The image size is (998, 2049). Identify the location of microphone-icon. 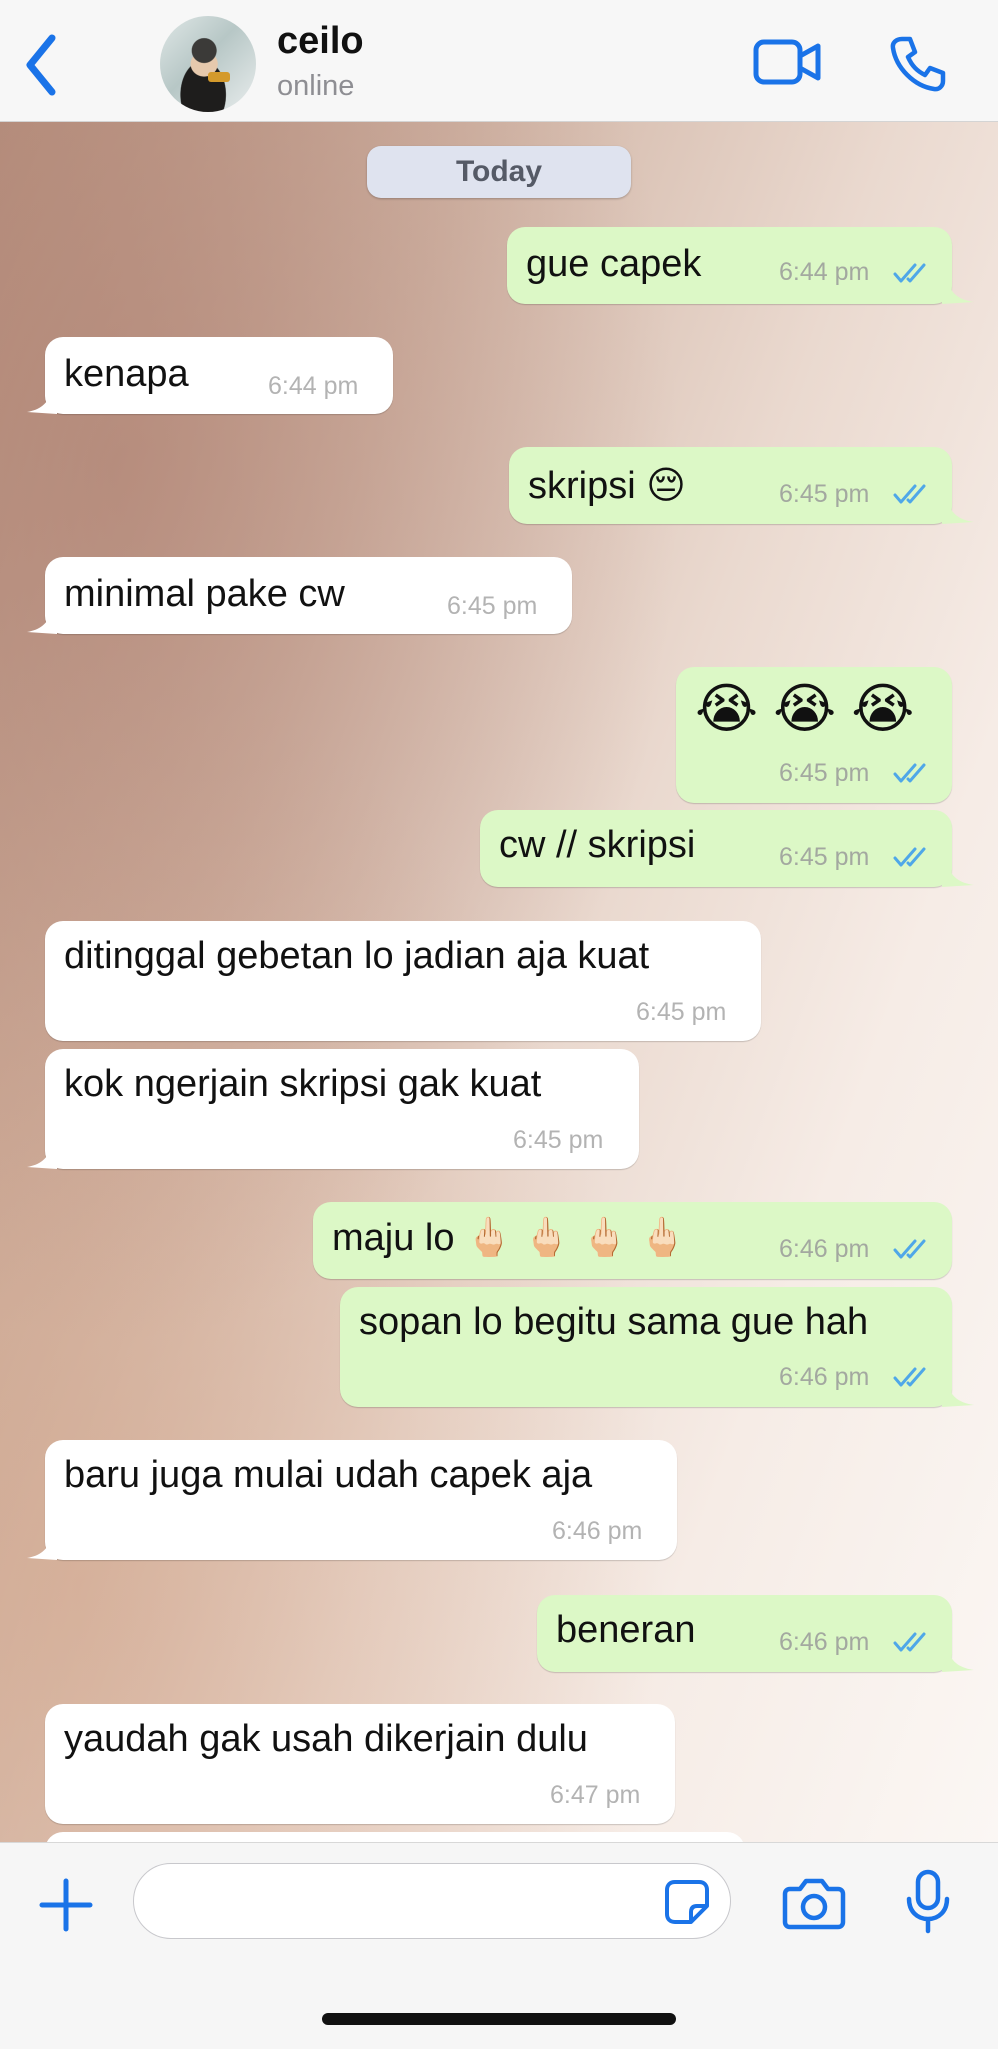
(928, 1901).